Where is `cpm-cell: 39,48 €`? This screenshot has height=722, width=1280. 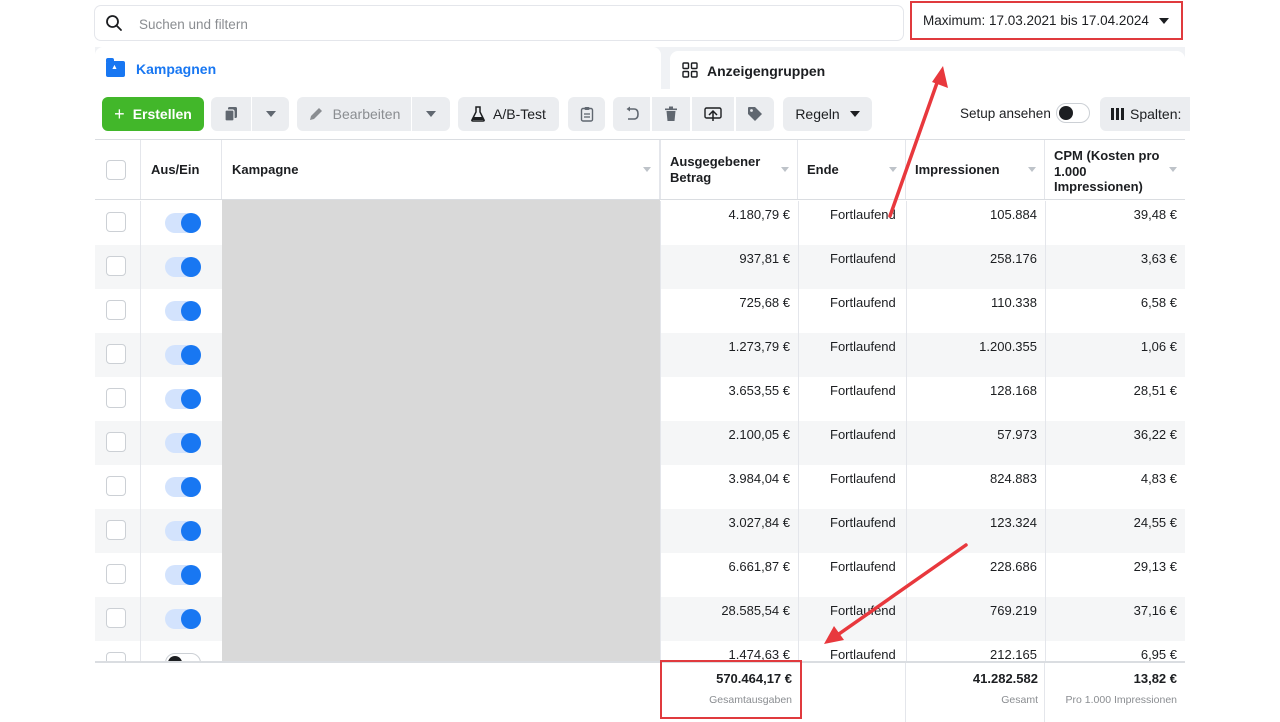
cpm-cell: 39,48 € is located at coordinates (1115, 223).